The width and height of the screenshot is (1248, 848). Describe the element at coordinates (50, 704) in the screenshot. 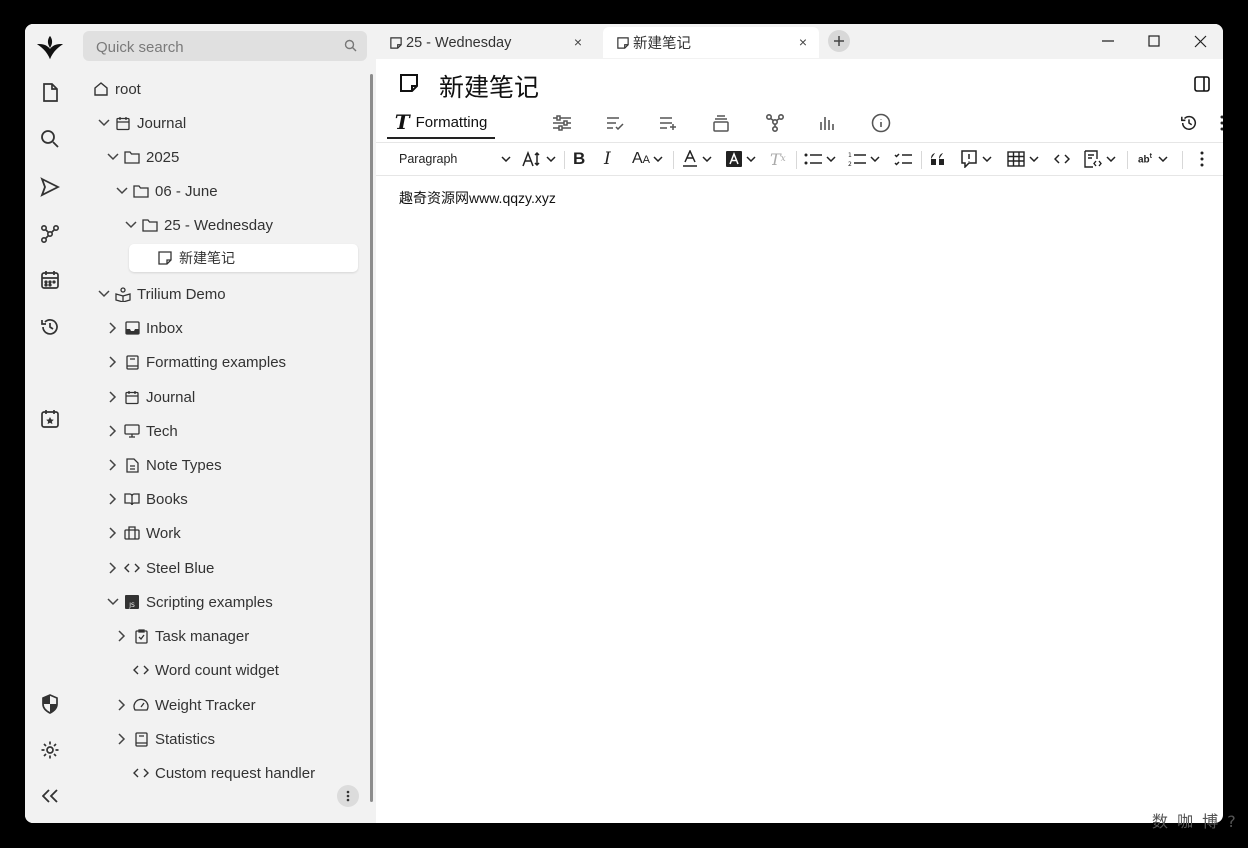

I see `protected-session-icon` at that location.